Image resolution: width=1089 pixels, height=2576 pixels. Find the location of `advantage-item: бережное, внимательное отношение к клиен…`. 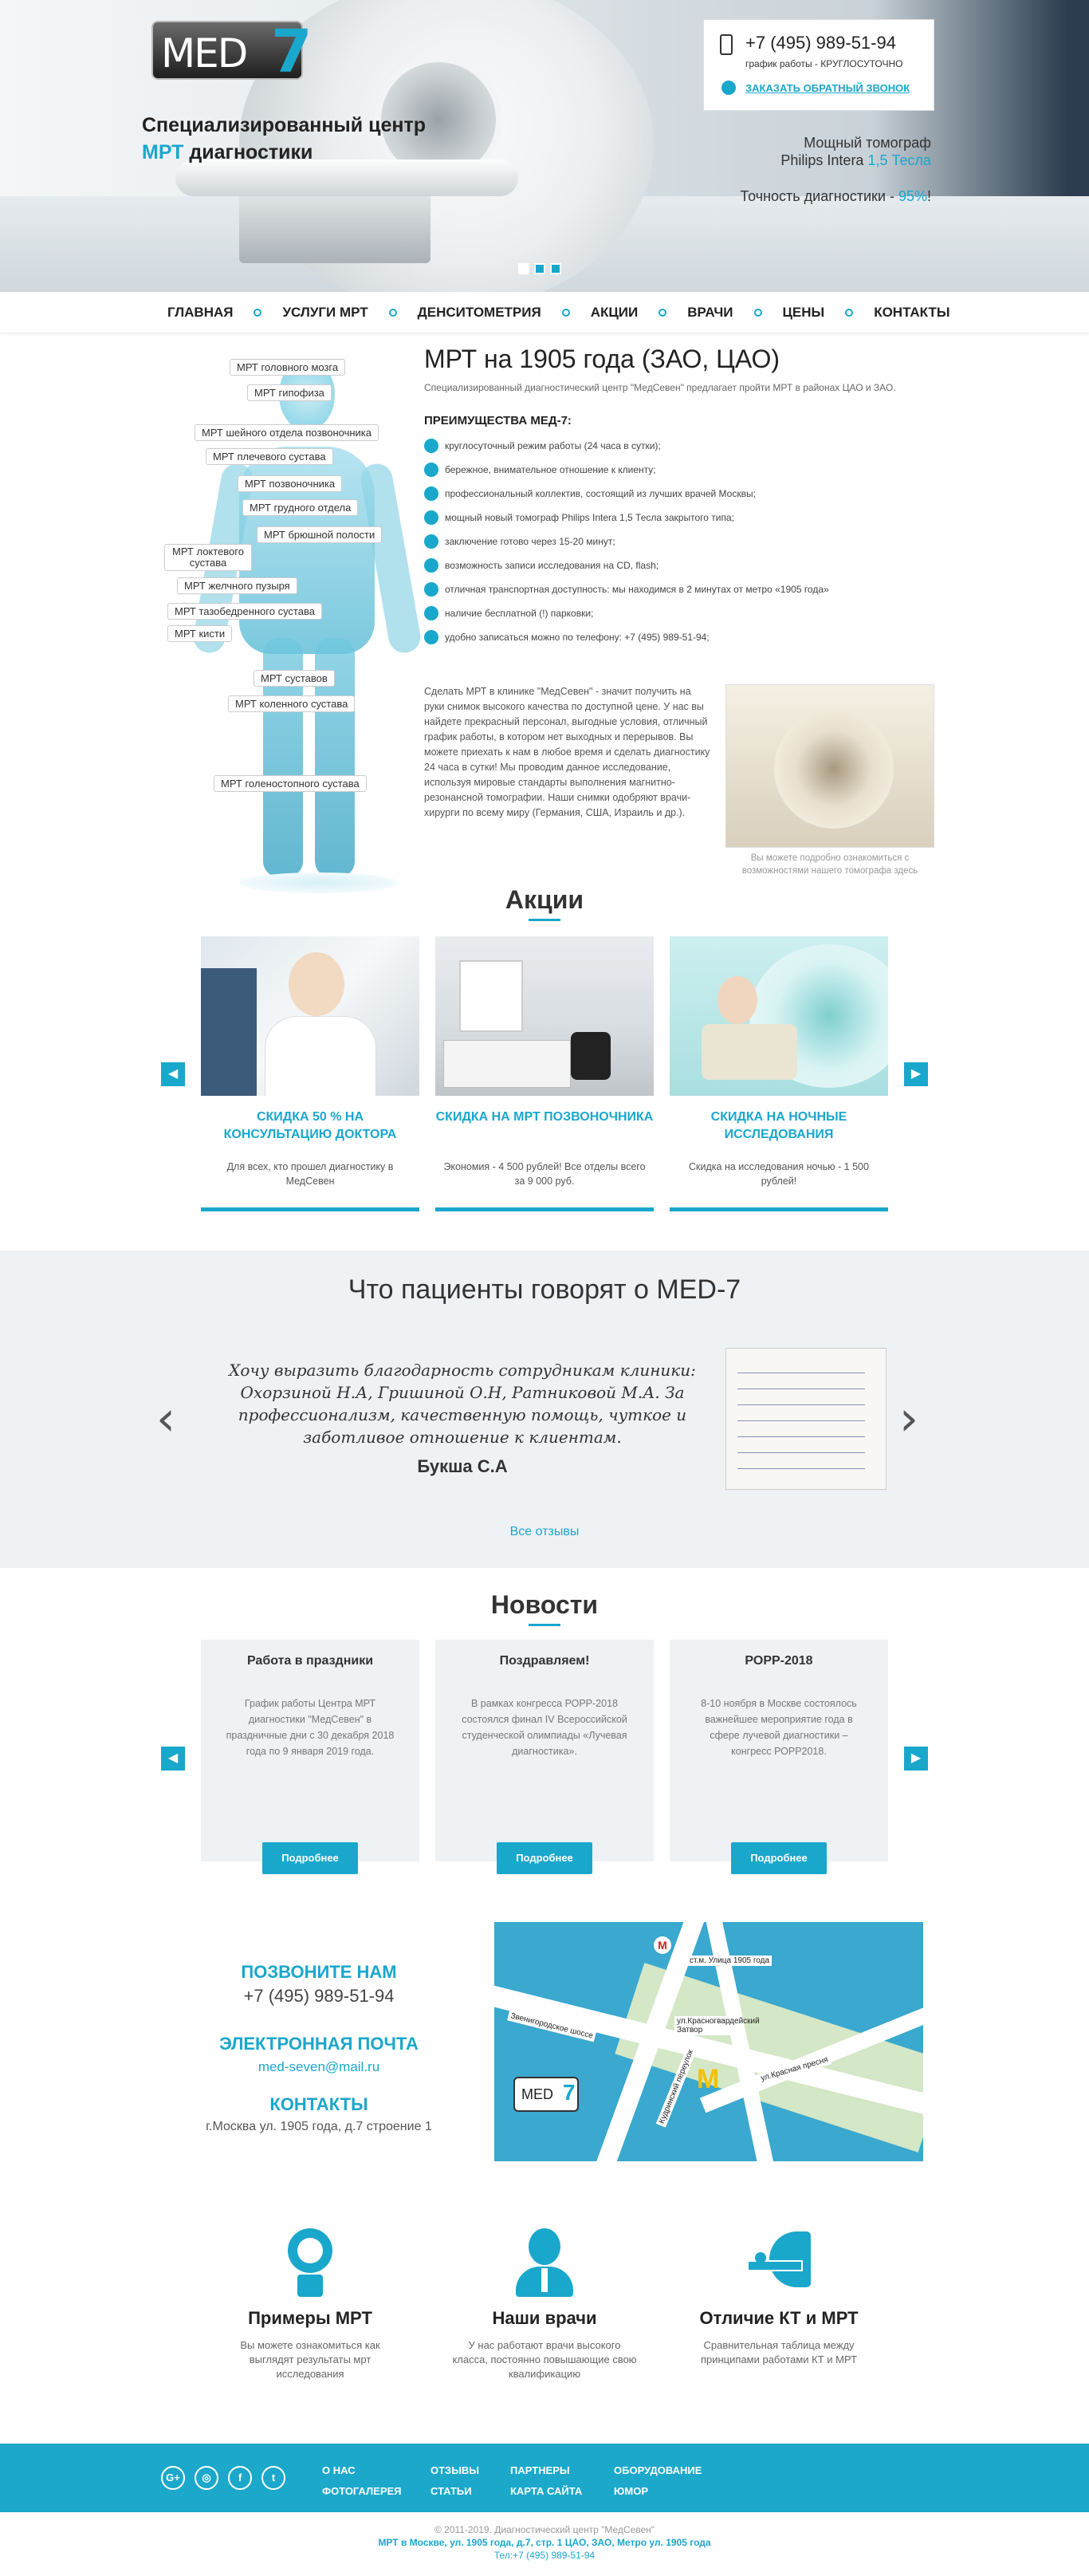

advantage-item: бережное, внимательное отношение к клиен… is located at coordinates (679, 470).